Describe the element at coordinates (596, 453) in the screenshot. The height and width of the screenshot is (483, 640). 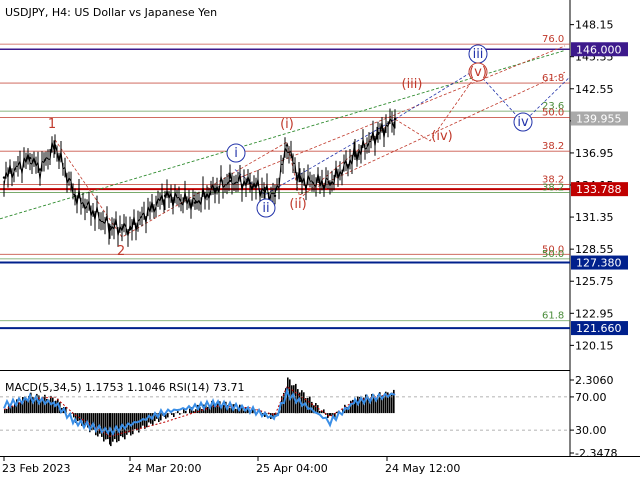
I see `indicator-tick-label: -2.3478` at that location.